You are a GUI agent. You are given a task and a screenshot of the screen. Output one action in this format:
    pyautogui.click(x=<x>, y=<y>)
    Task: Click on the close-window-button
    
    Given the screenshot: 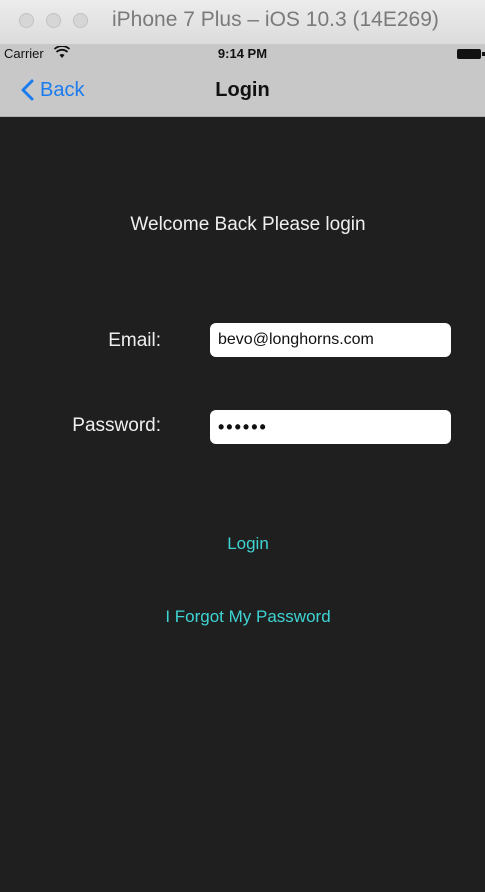 What is the action you would take?
    pyautogui.click(x=26, y=20)
    